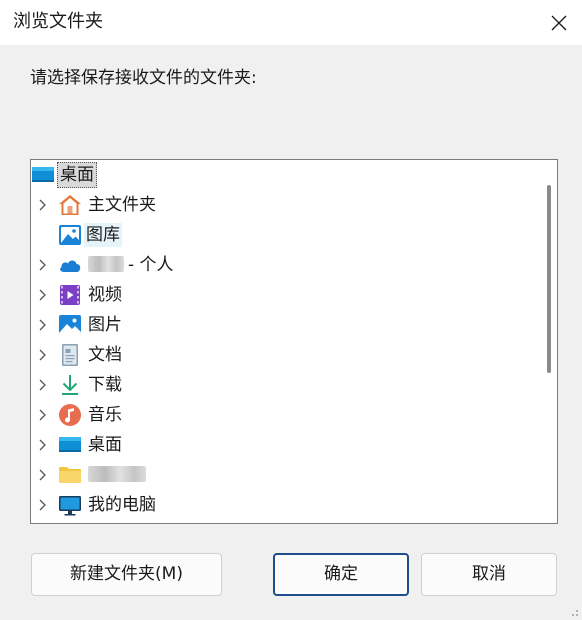 The width and height of the screenshot is (582, 620). What do you see at coordinates (70, 325) in the screenshot?
I see `pictures-icon` at bounding box center [70, 325].